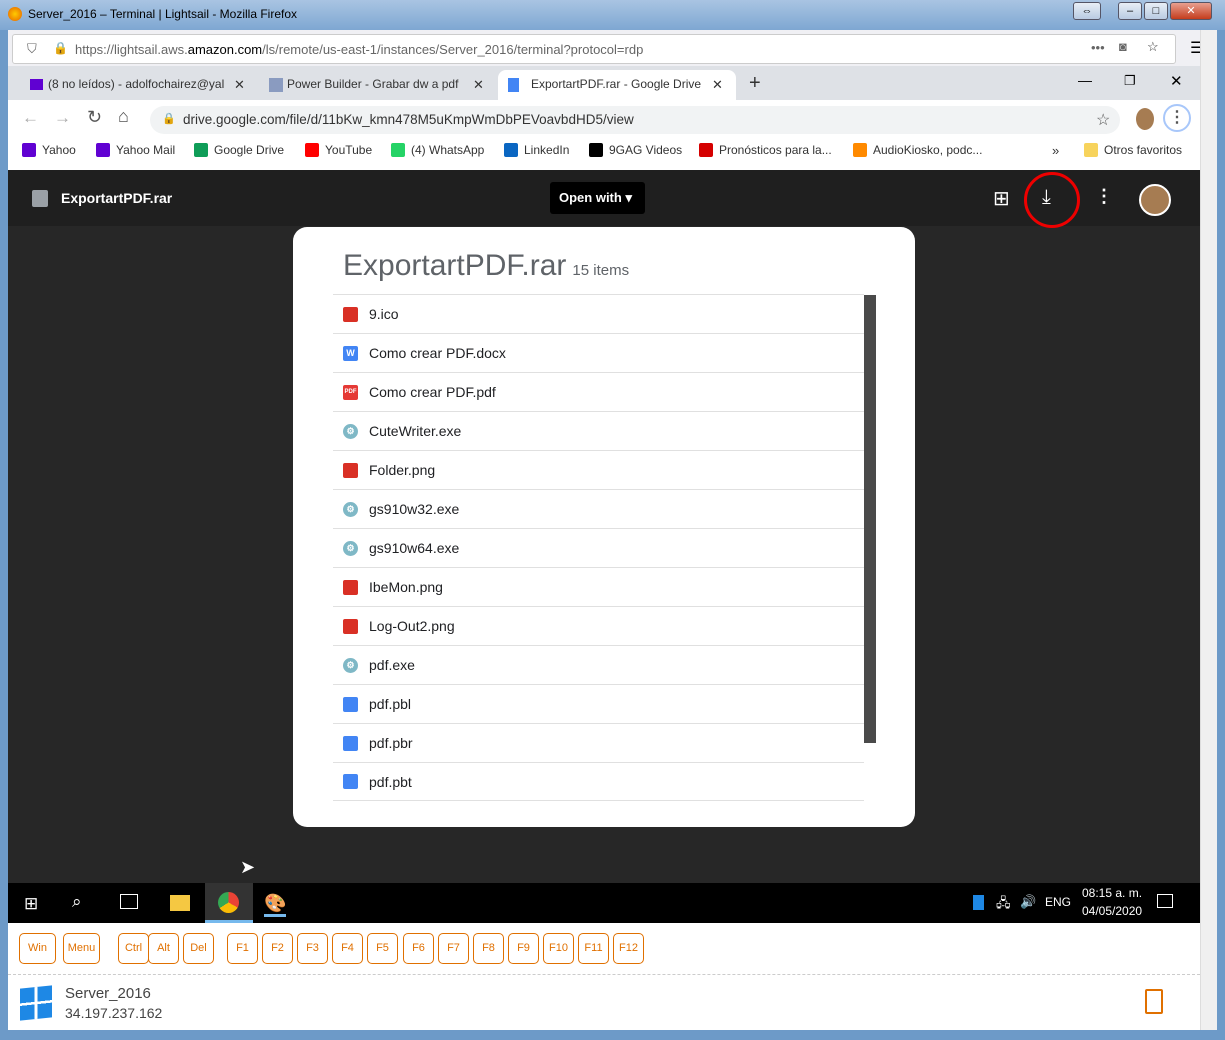  I want to click on file-row: Folder.png, so click(598, 469).